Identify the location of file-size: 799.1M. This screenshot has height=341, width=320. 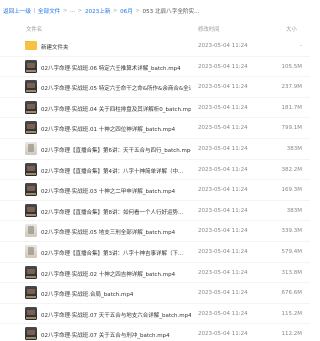
(292, 128).